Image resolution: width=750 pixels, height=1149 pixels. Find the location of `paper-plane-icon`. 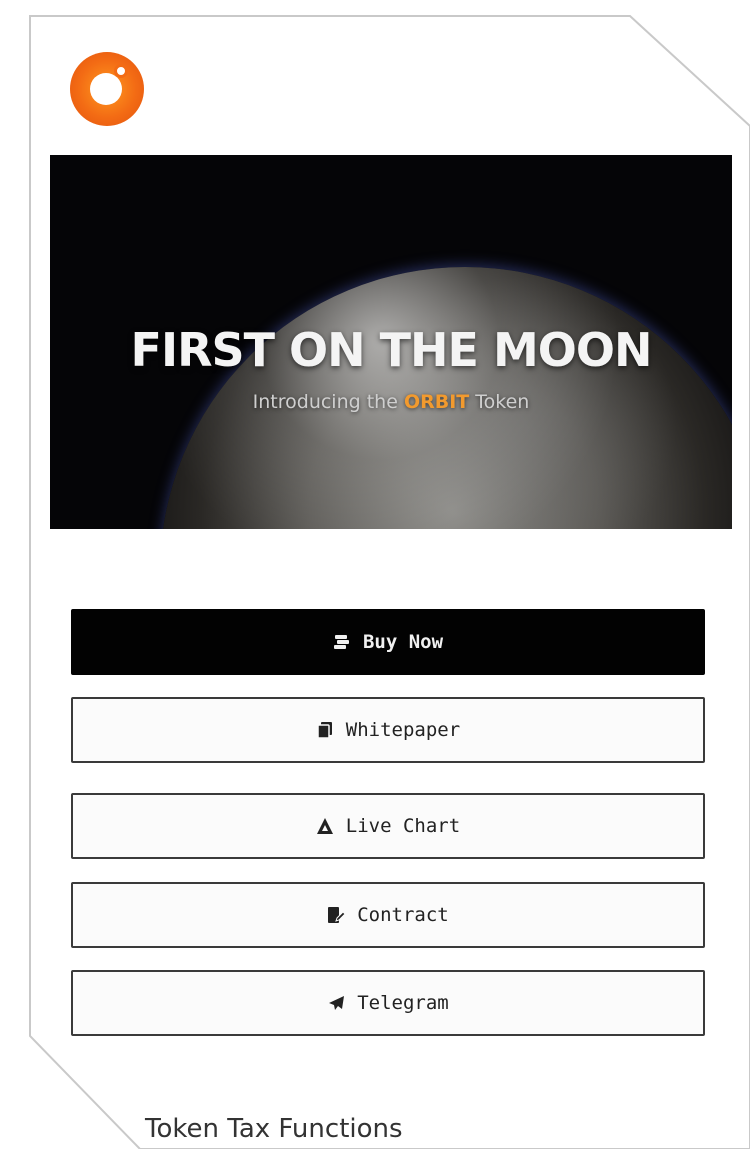

paper-plane-icon is located at coordinates (336, 1003).